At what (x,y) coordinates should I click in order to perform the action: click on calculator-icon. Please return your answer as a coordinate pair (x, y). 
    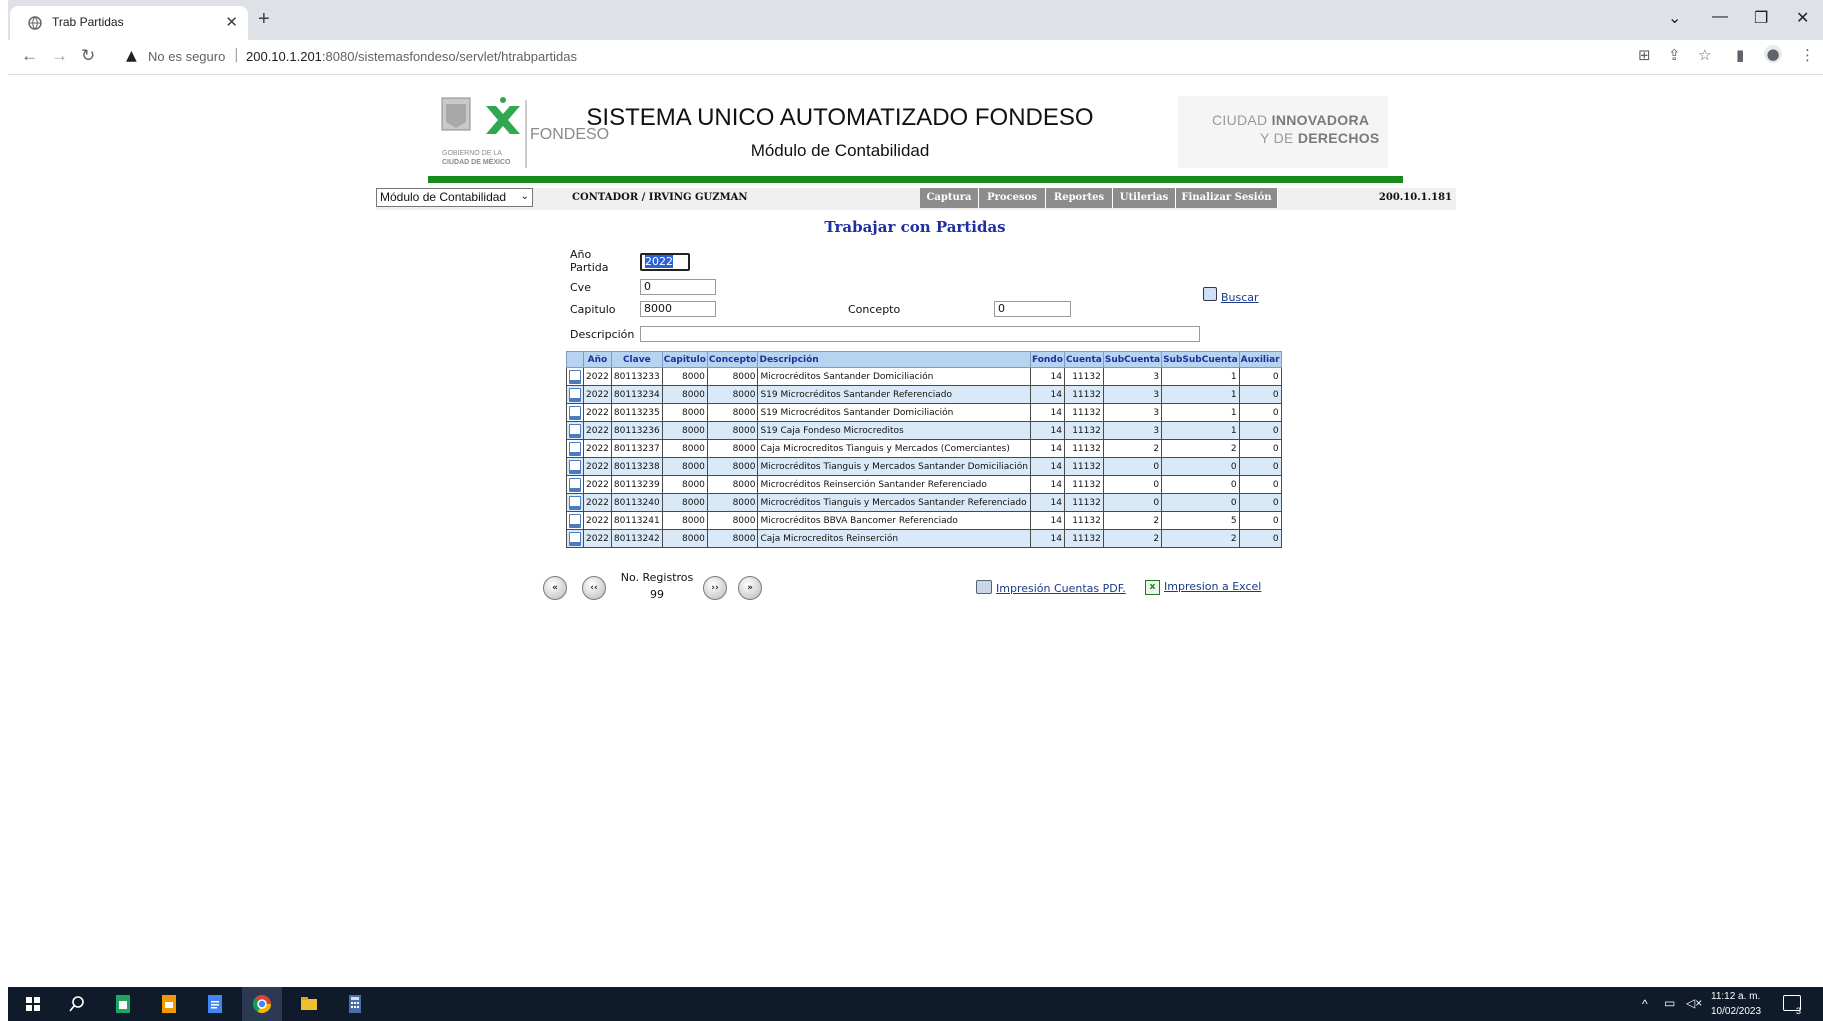
    Looking at the image, I should click on (355, 1004).